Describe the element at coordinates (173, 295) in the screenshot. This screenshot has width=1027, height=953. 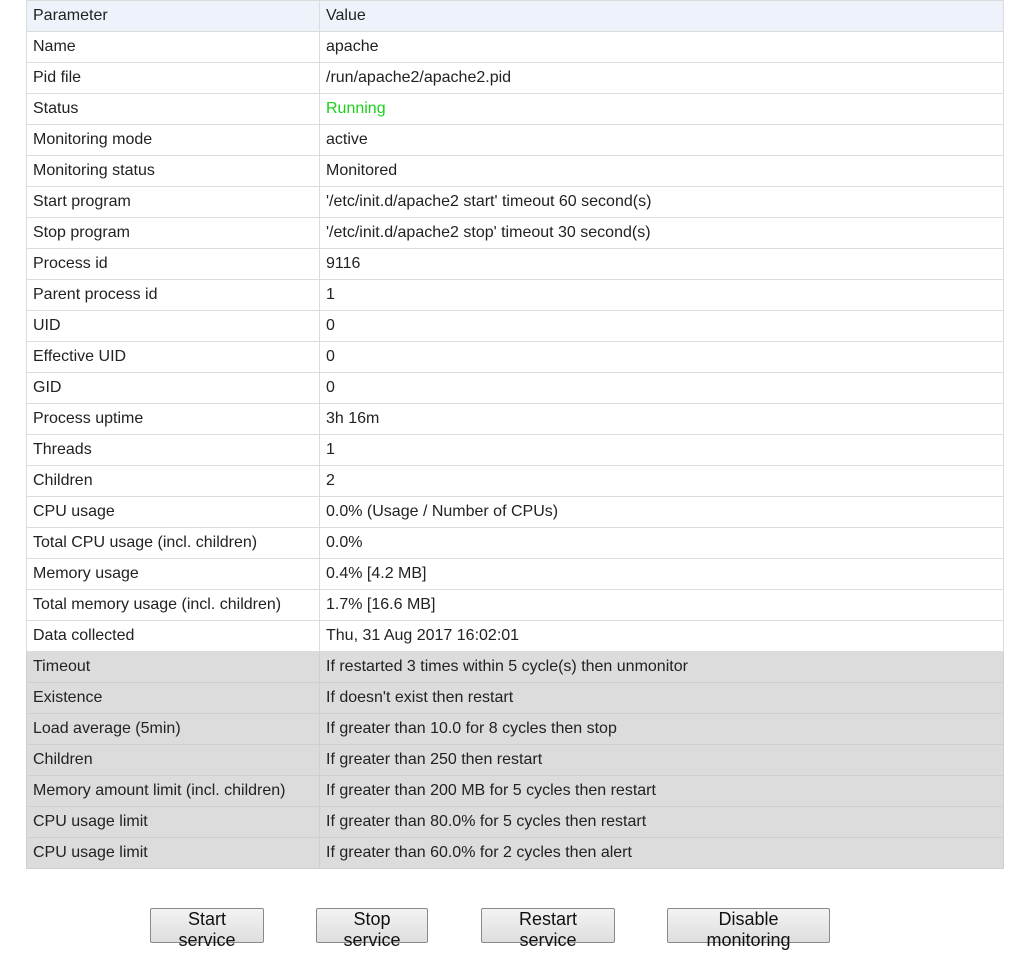
I see `row-parent-process-id-param: Parent process id` at that location.